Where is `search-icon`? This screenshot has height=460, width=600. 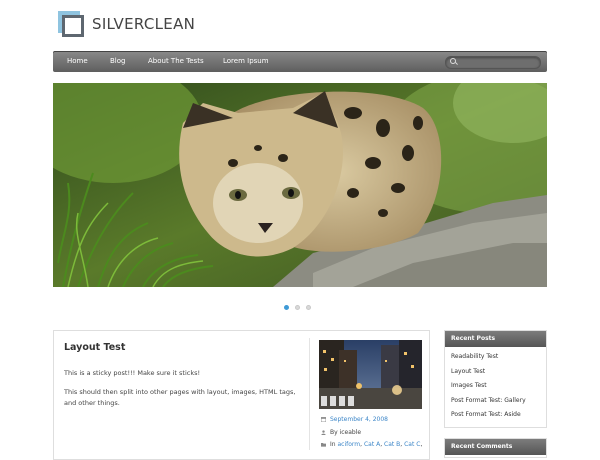 search-icon is located at coordinates (453, 61).